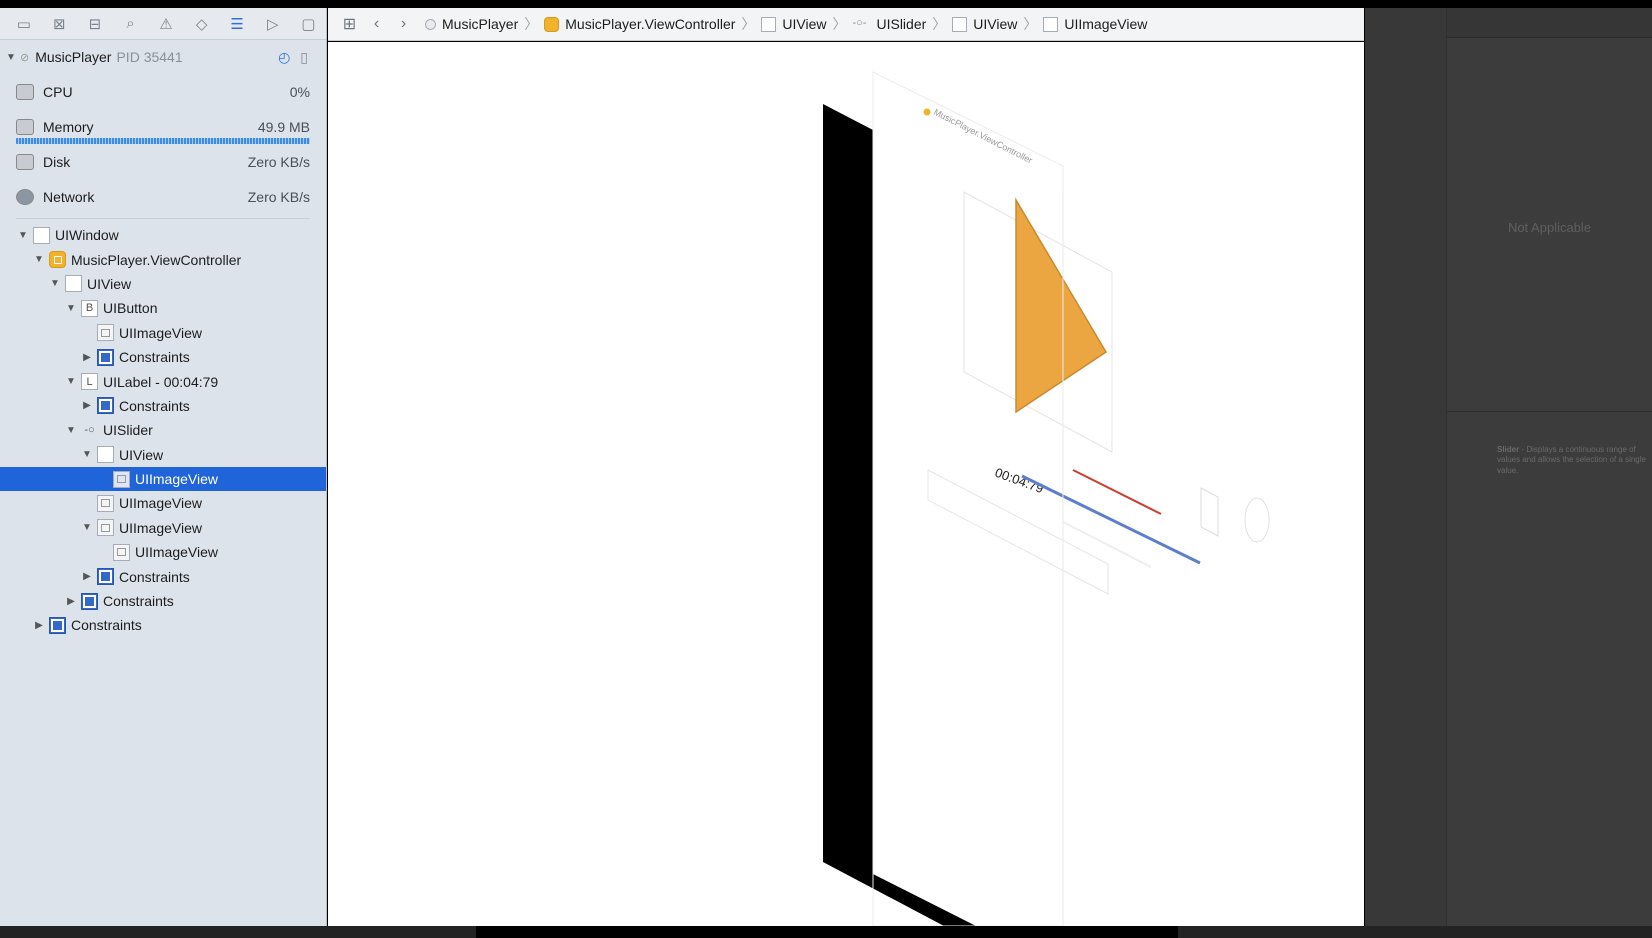 The height and width of the screenshot is (938, 1652). Describe the element at coordinates (89, 308) in the screenshot. I see `class-letter-icon: B` at that location.